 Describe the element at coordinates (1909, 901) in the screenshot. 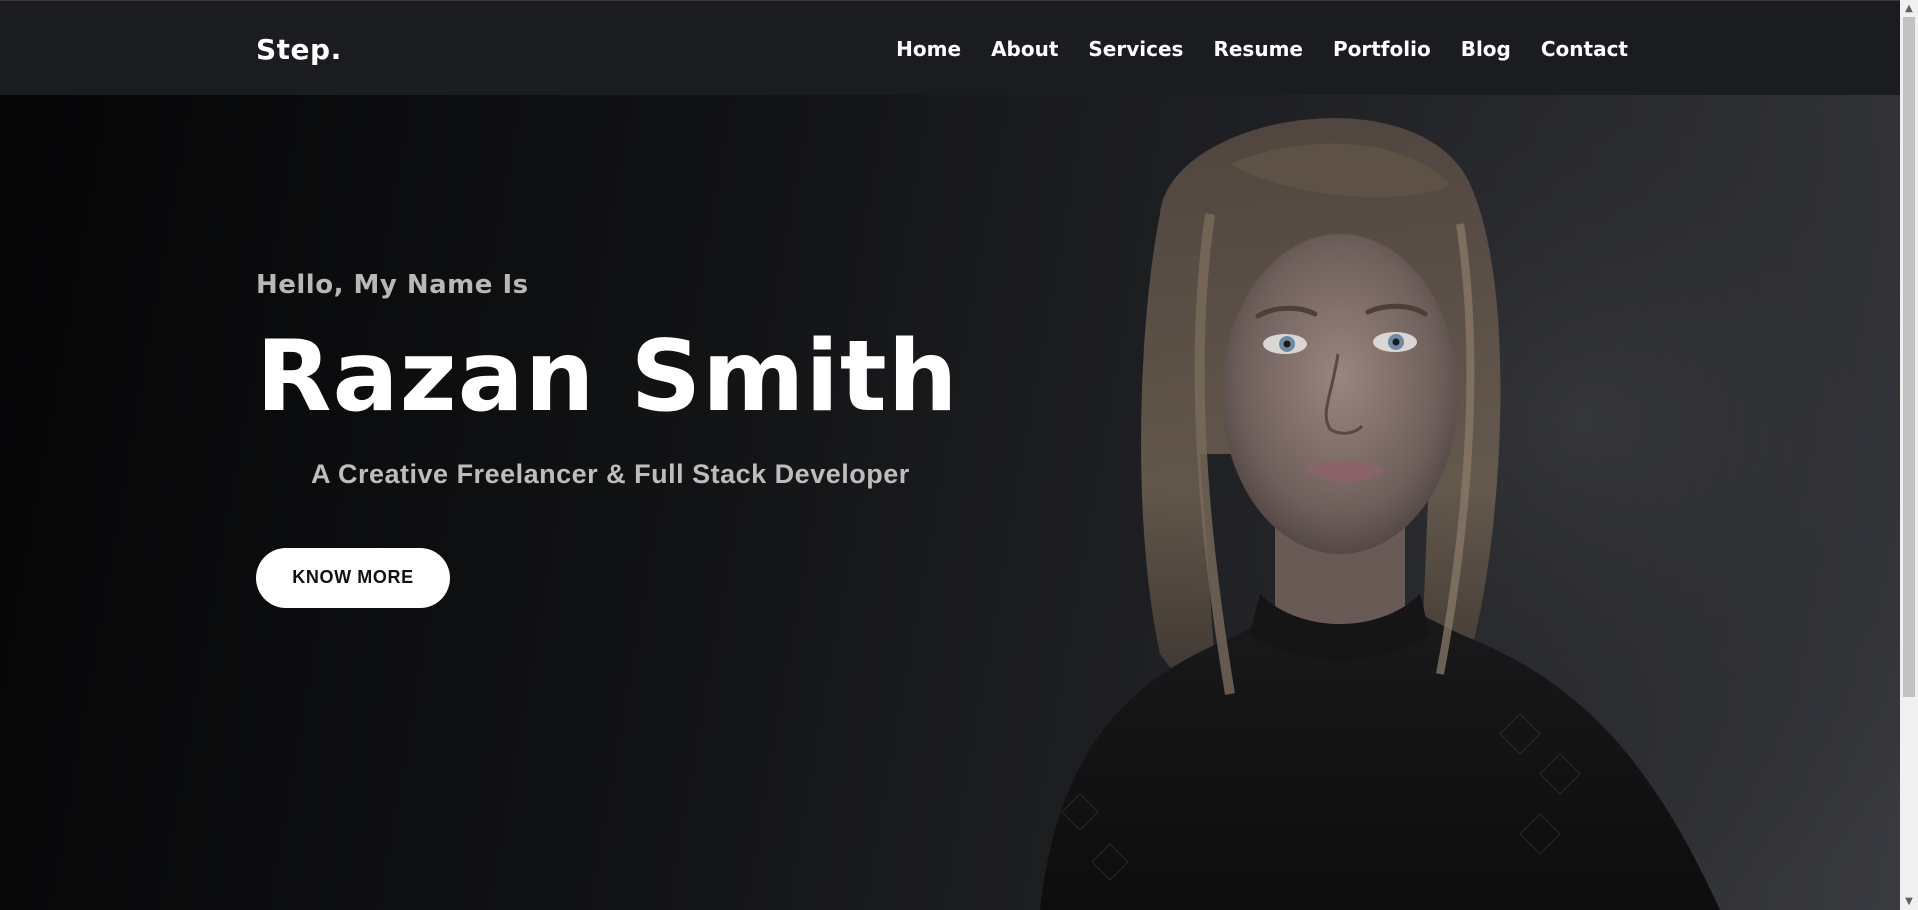

I see `chevron-down-icon: ▼` at that location.